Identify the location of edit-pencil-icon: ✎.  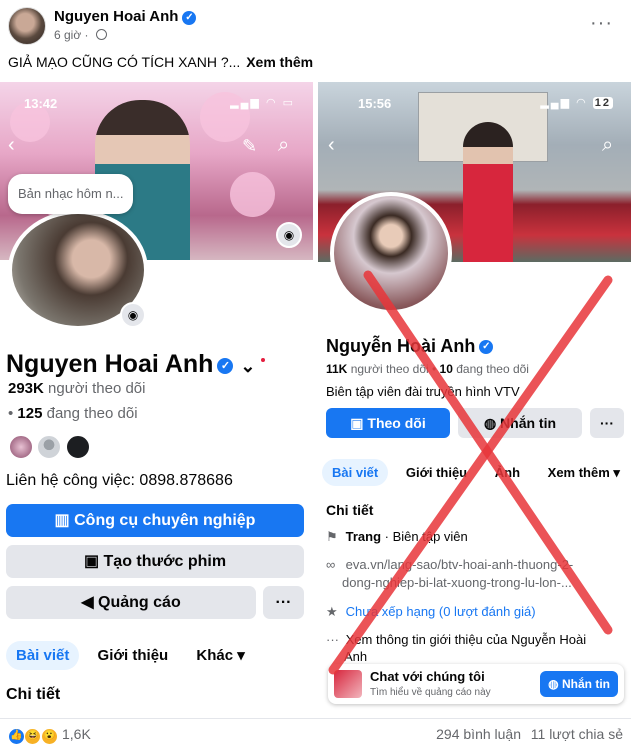
(249, 146).